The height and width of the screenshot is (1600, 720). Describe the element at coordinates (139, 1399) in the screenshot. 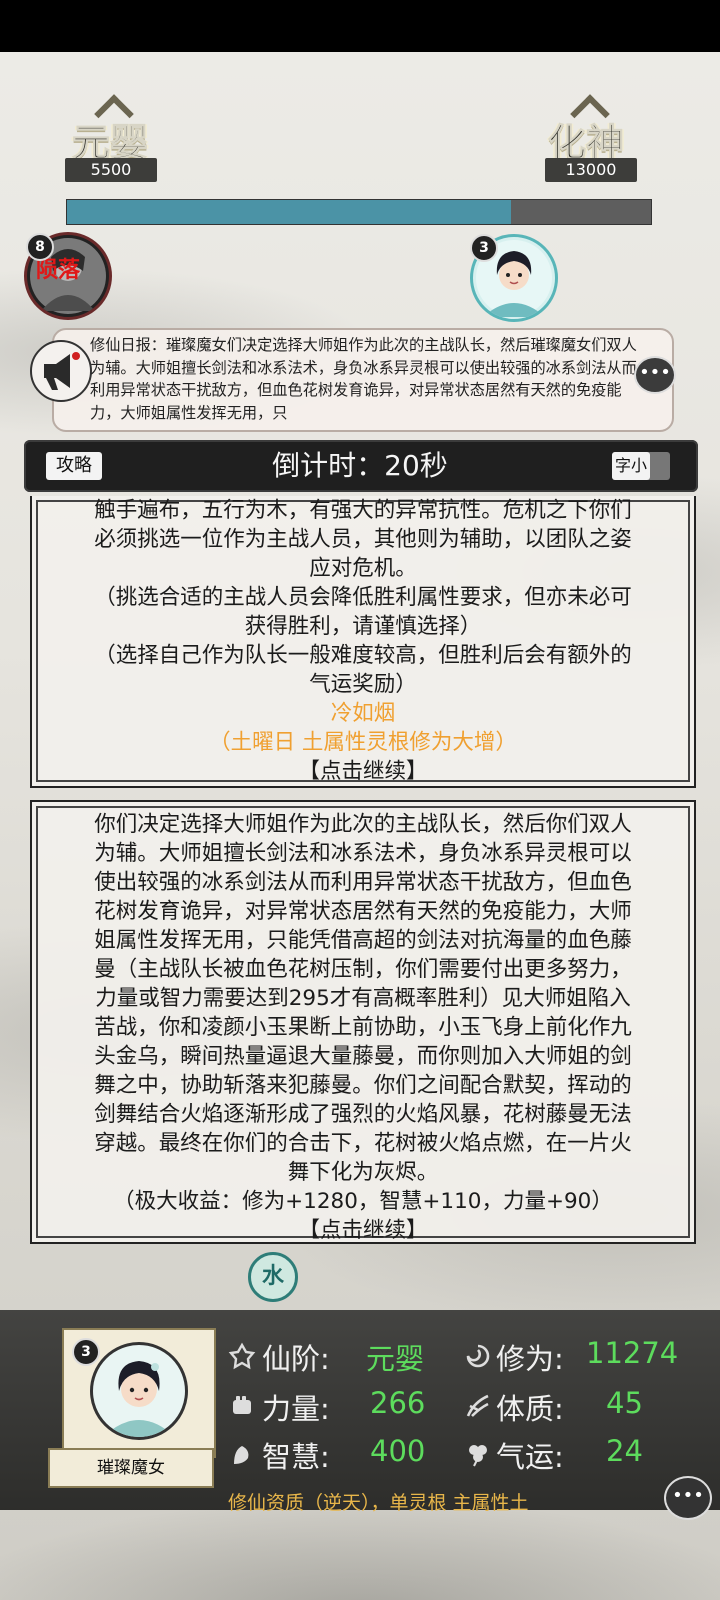

I see `player-portrait-icon` at that location.